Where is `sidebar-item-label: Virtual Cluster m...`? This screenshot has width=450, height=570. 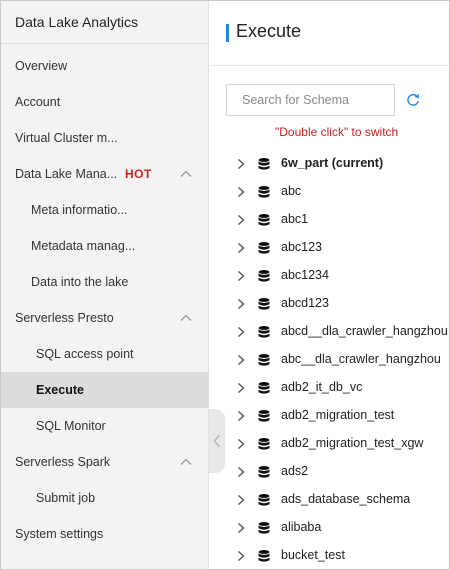
sidebar-item-label: Virtual Cluster m... is located at coordinates (66, 138).